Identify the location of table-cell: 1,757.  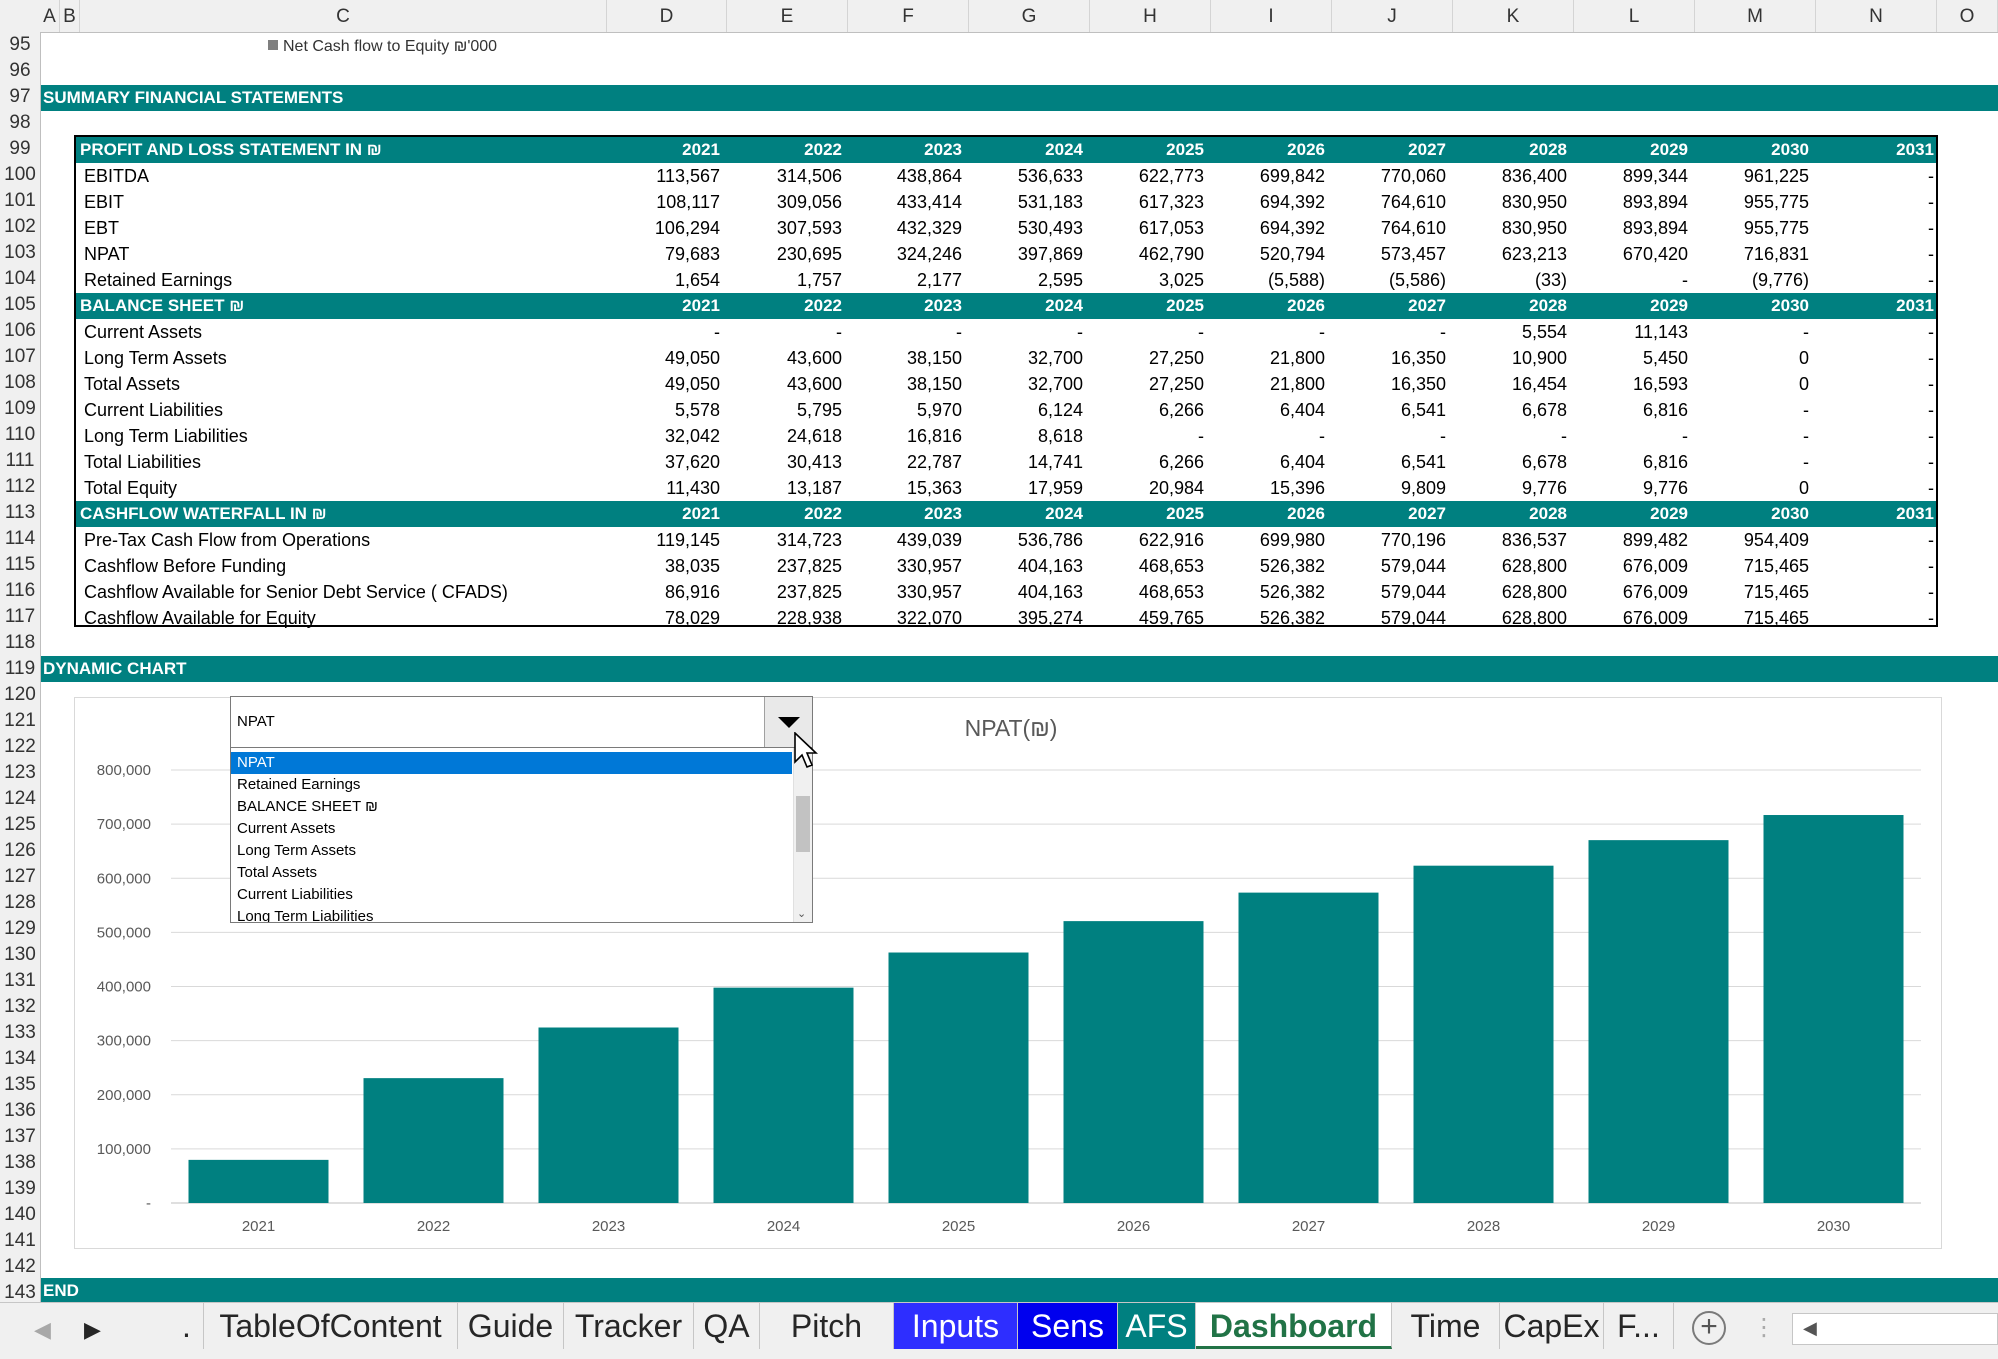
(787, 280).